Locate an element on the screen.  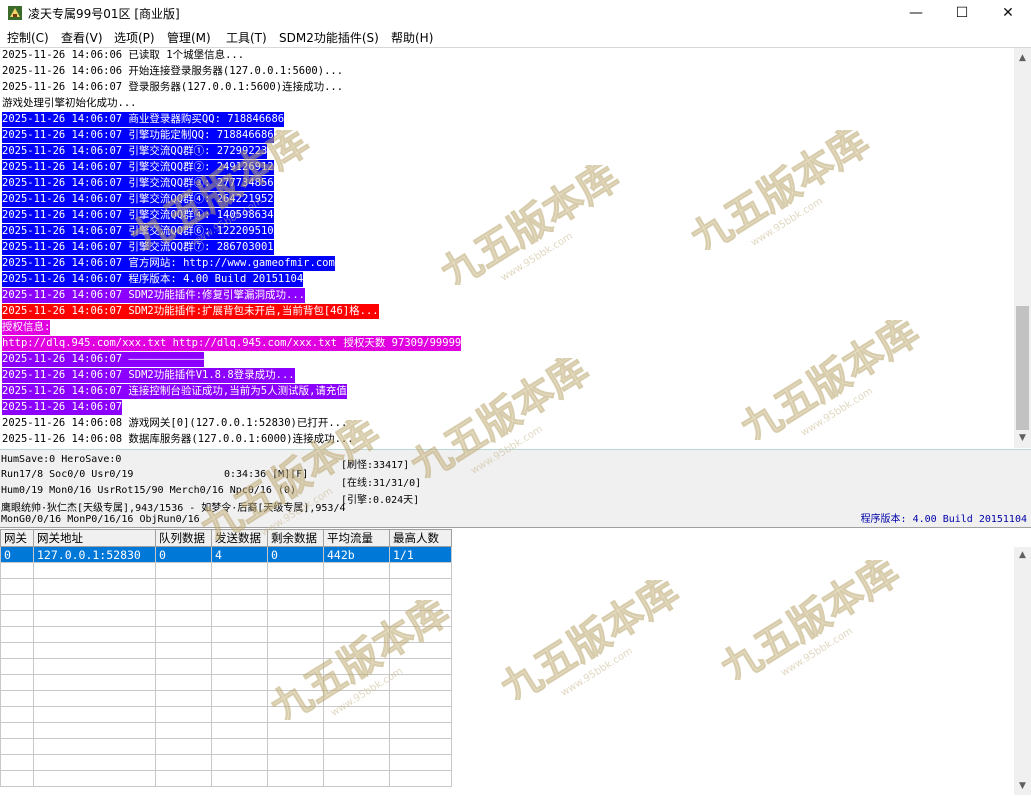
table-row: 0 127.0.0.1:52830 0 4 0 442b 1/1 is located at coordinates (226, 554).